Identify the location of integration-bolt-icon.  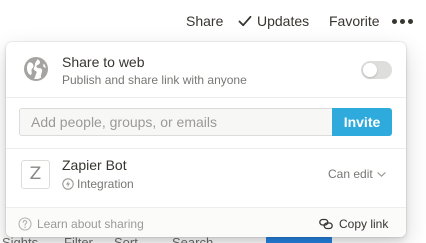
(68, 184).